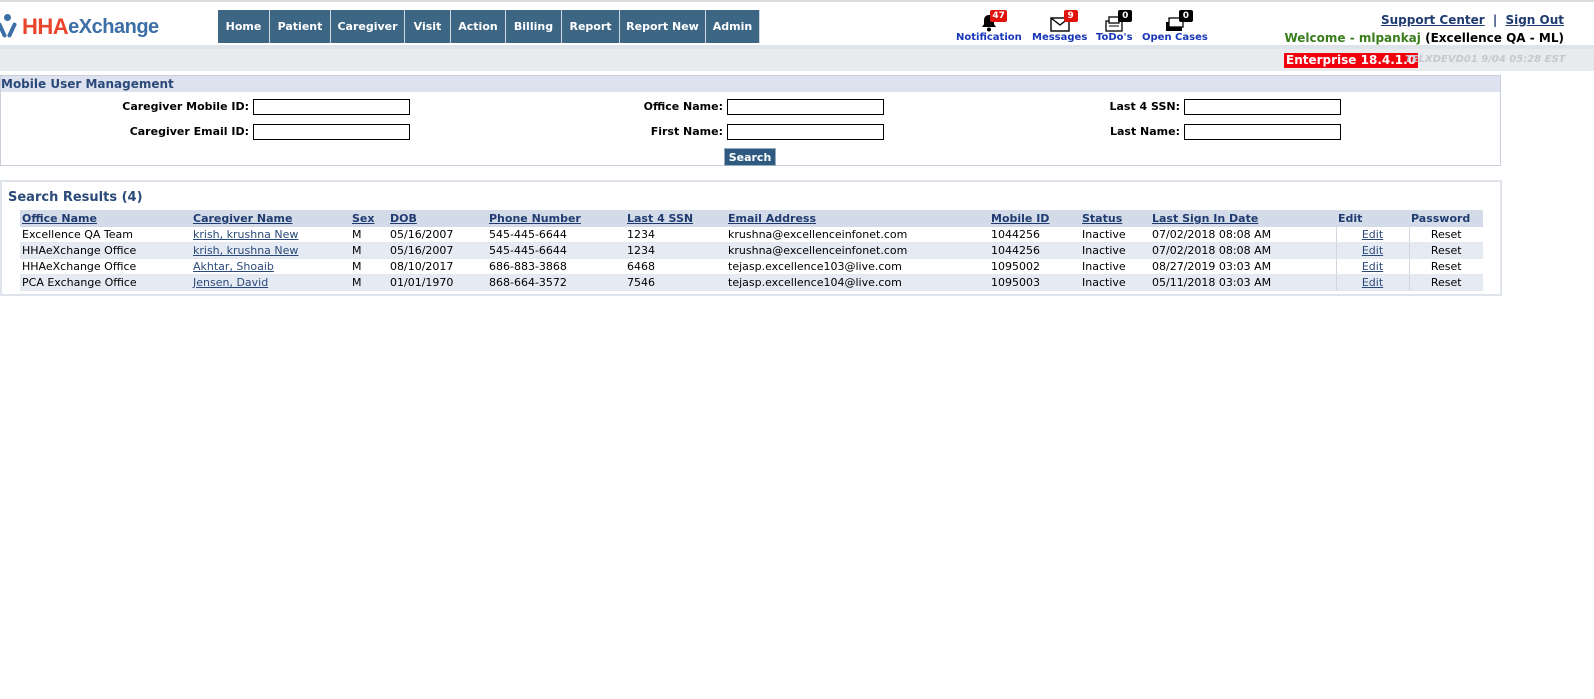 Image resolution: width=1594 pixels, height=699 pixels. Describe the element at coordinates (478, 26) in the screenshot. I see `nav-action: Action` at that location.